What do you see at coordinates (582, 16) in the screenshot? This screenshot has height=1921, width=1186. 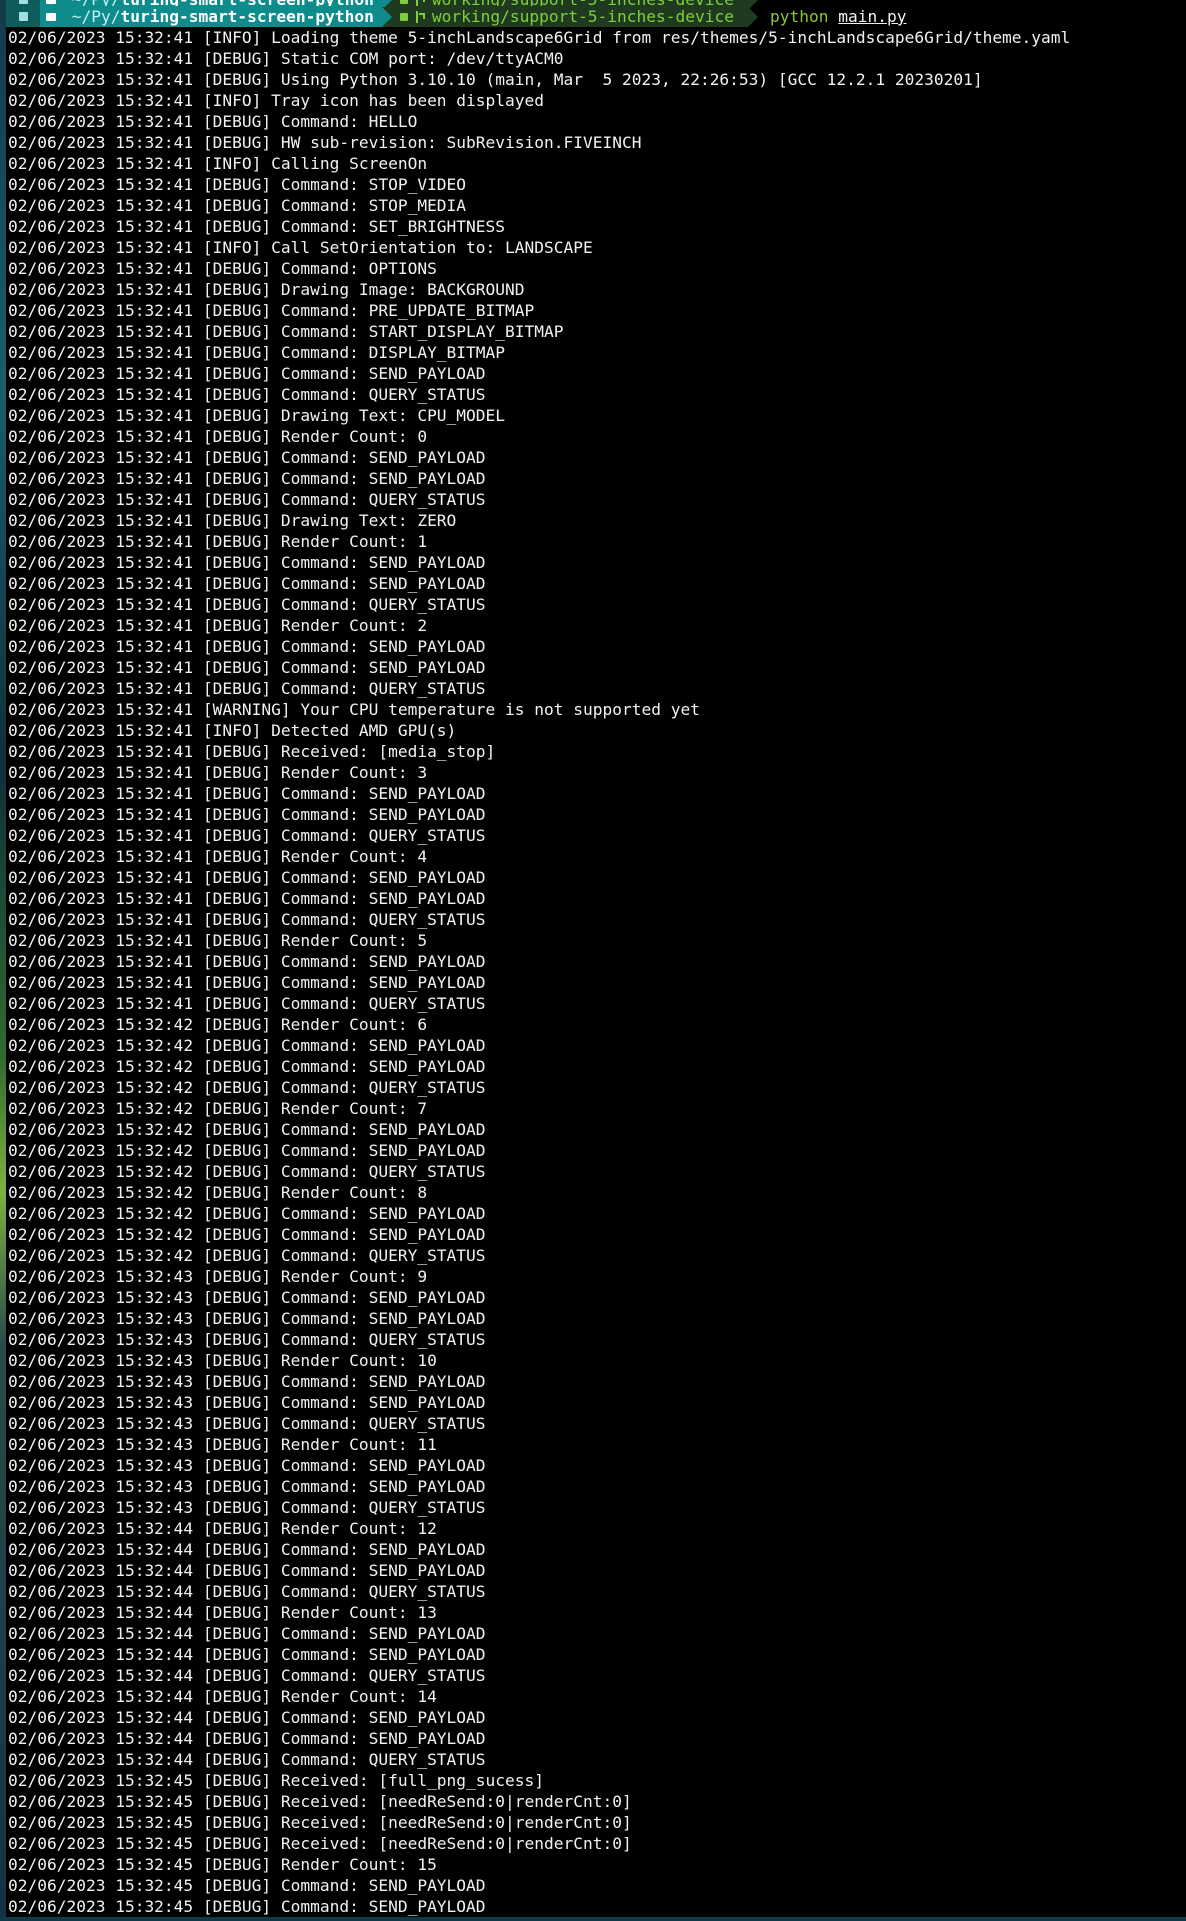 I see `git-branch: working/support-5-inches-device` at bounding box center [582, 16].